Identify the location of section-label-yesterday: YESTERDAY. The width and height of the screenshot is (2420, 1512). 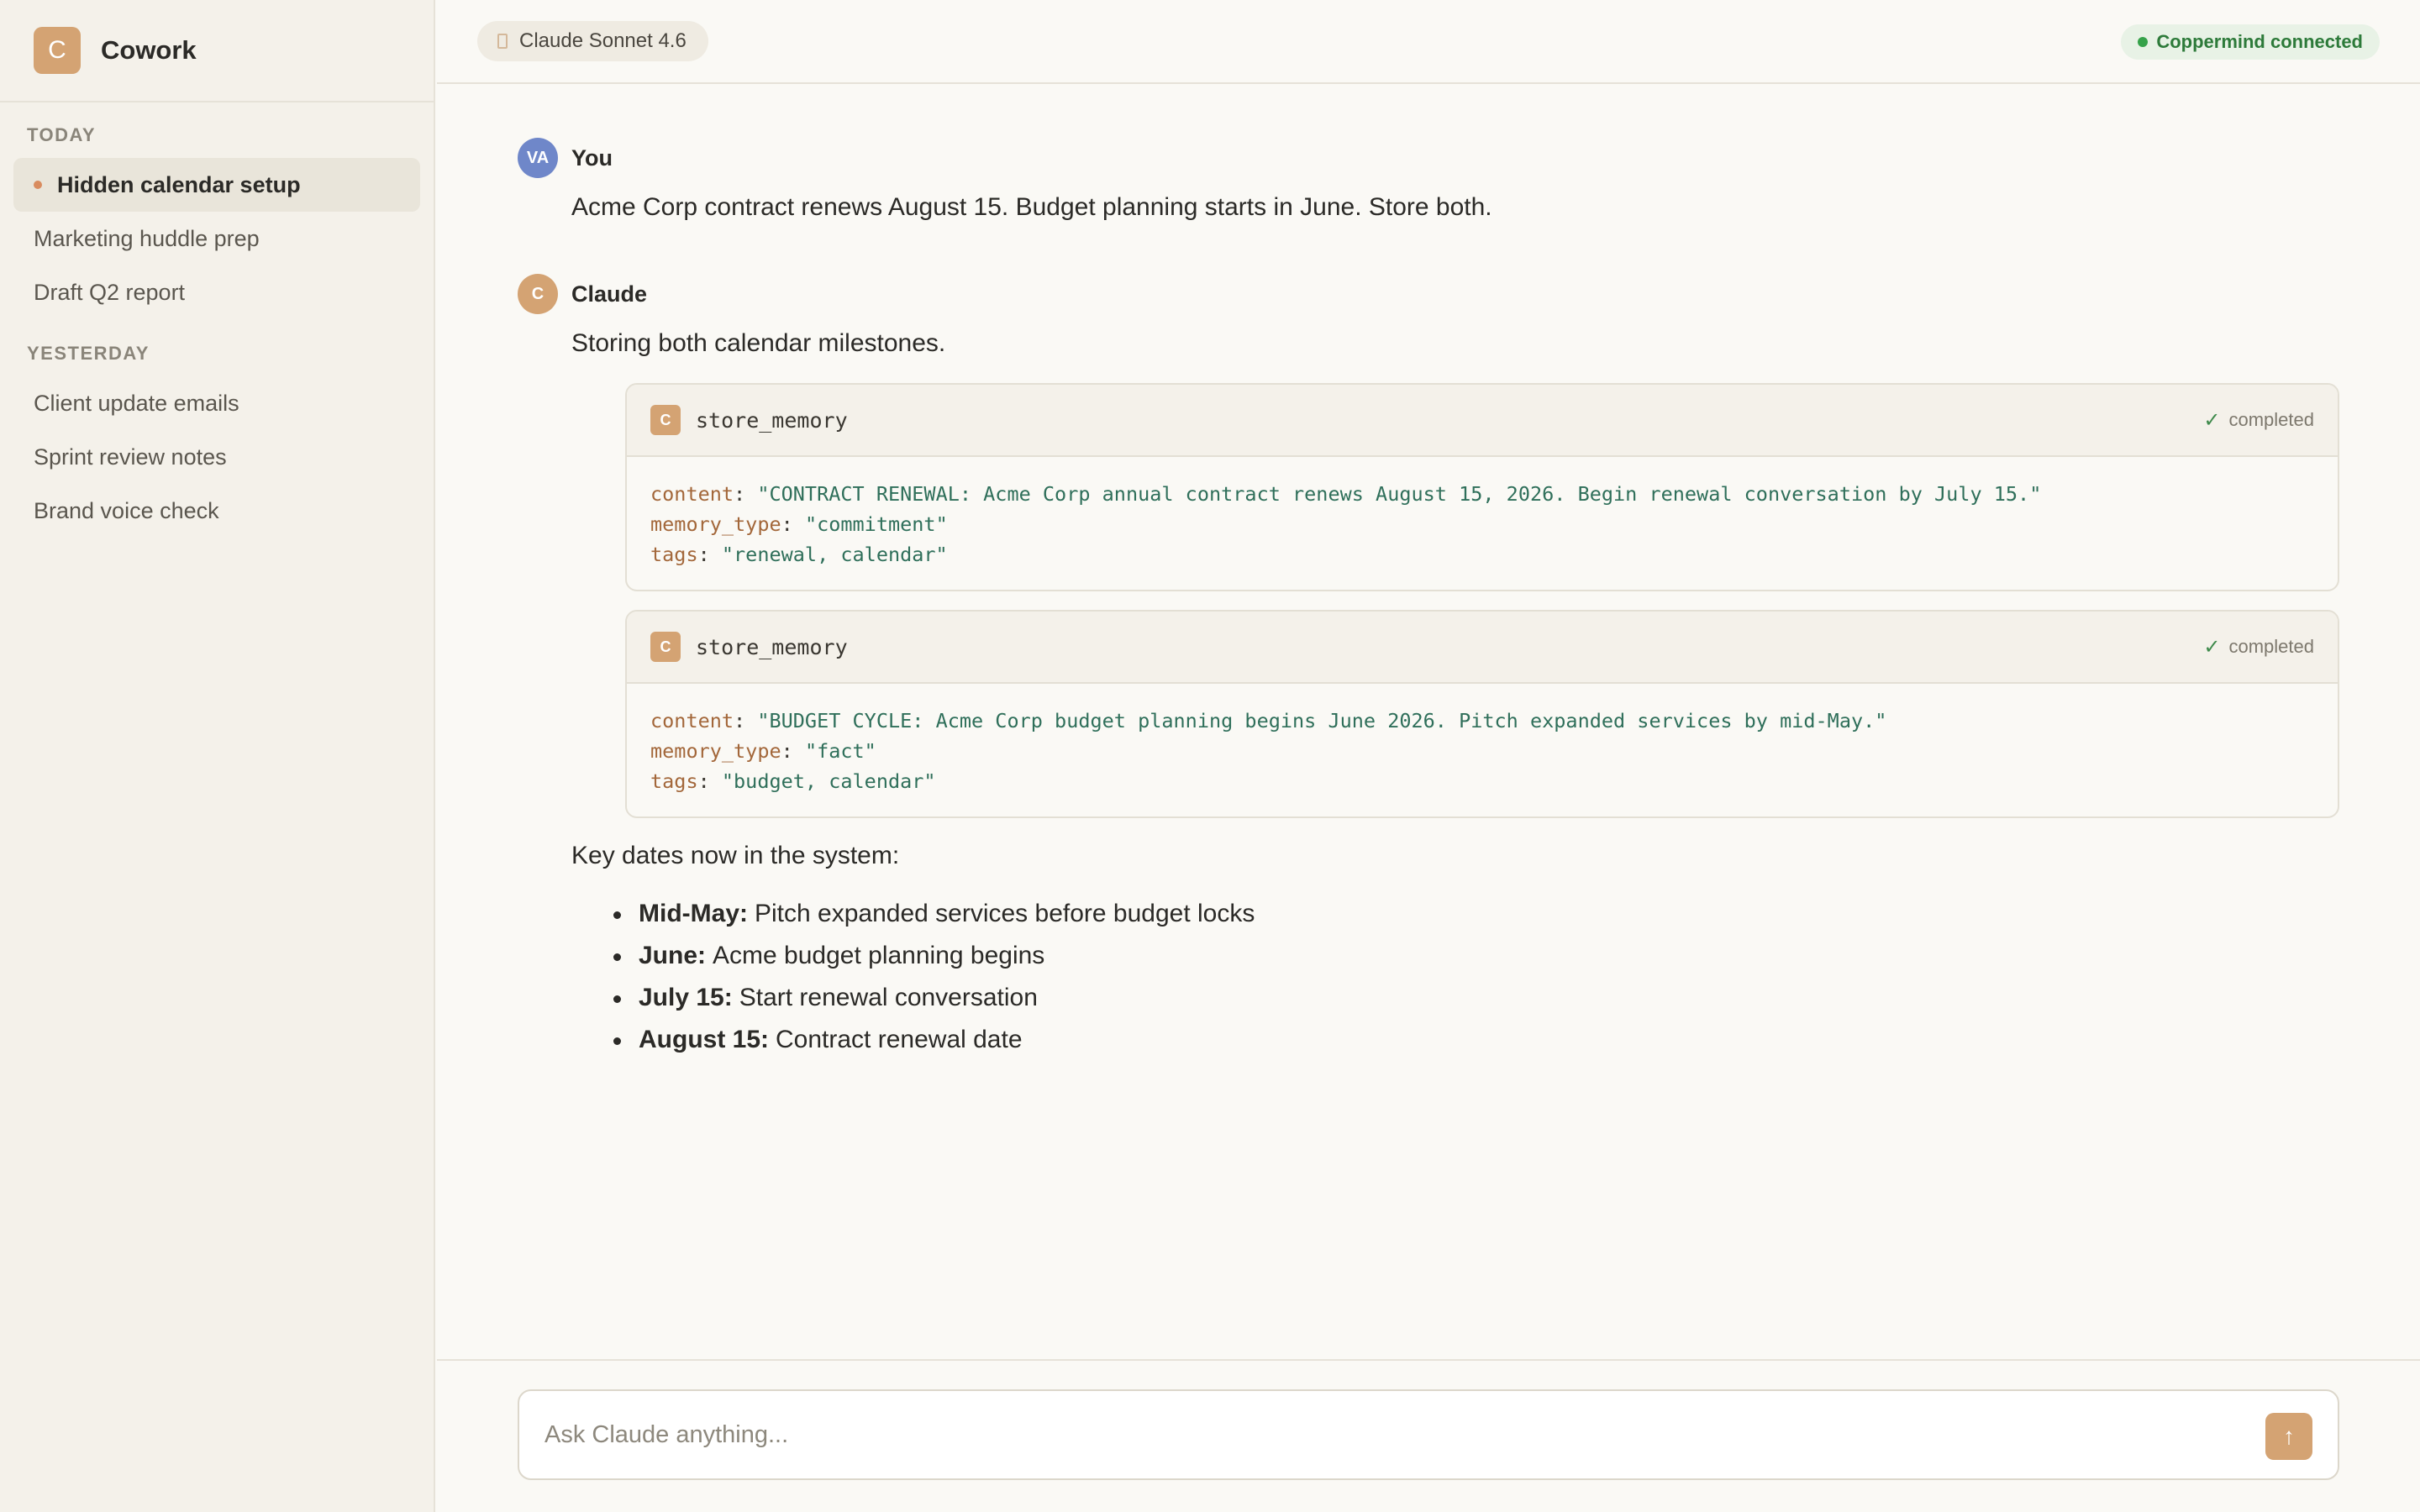
(88, 353).